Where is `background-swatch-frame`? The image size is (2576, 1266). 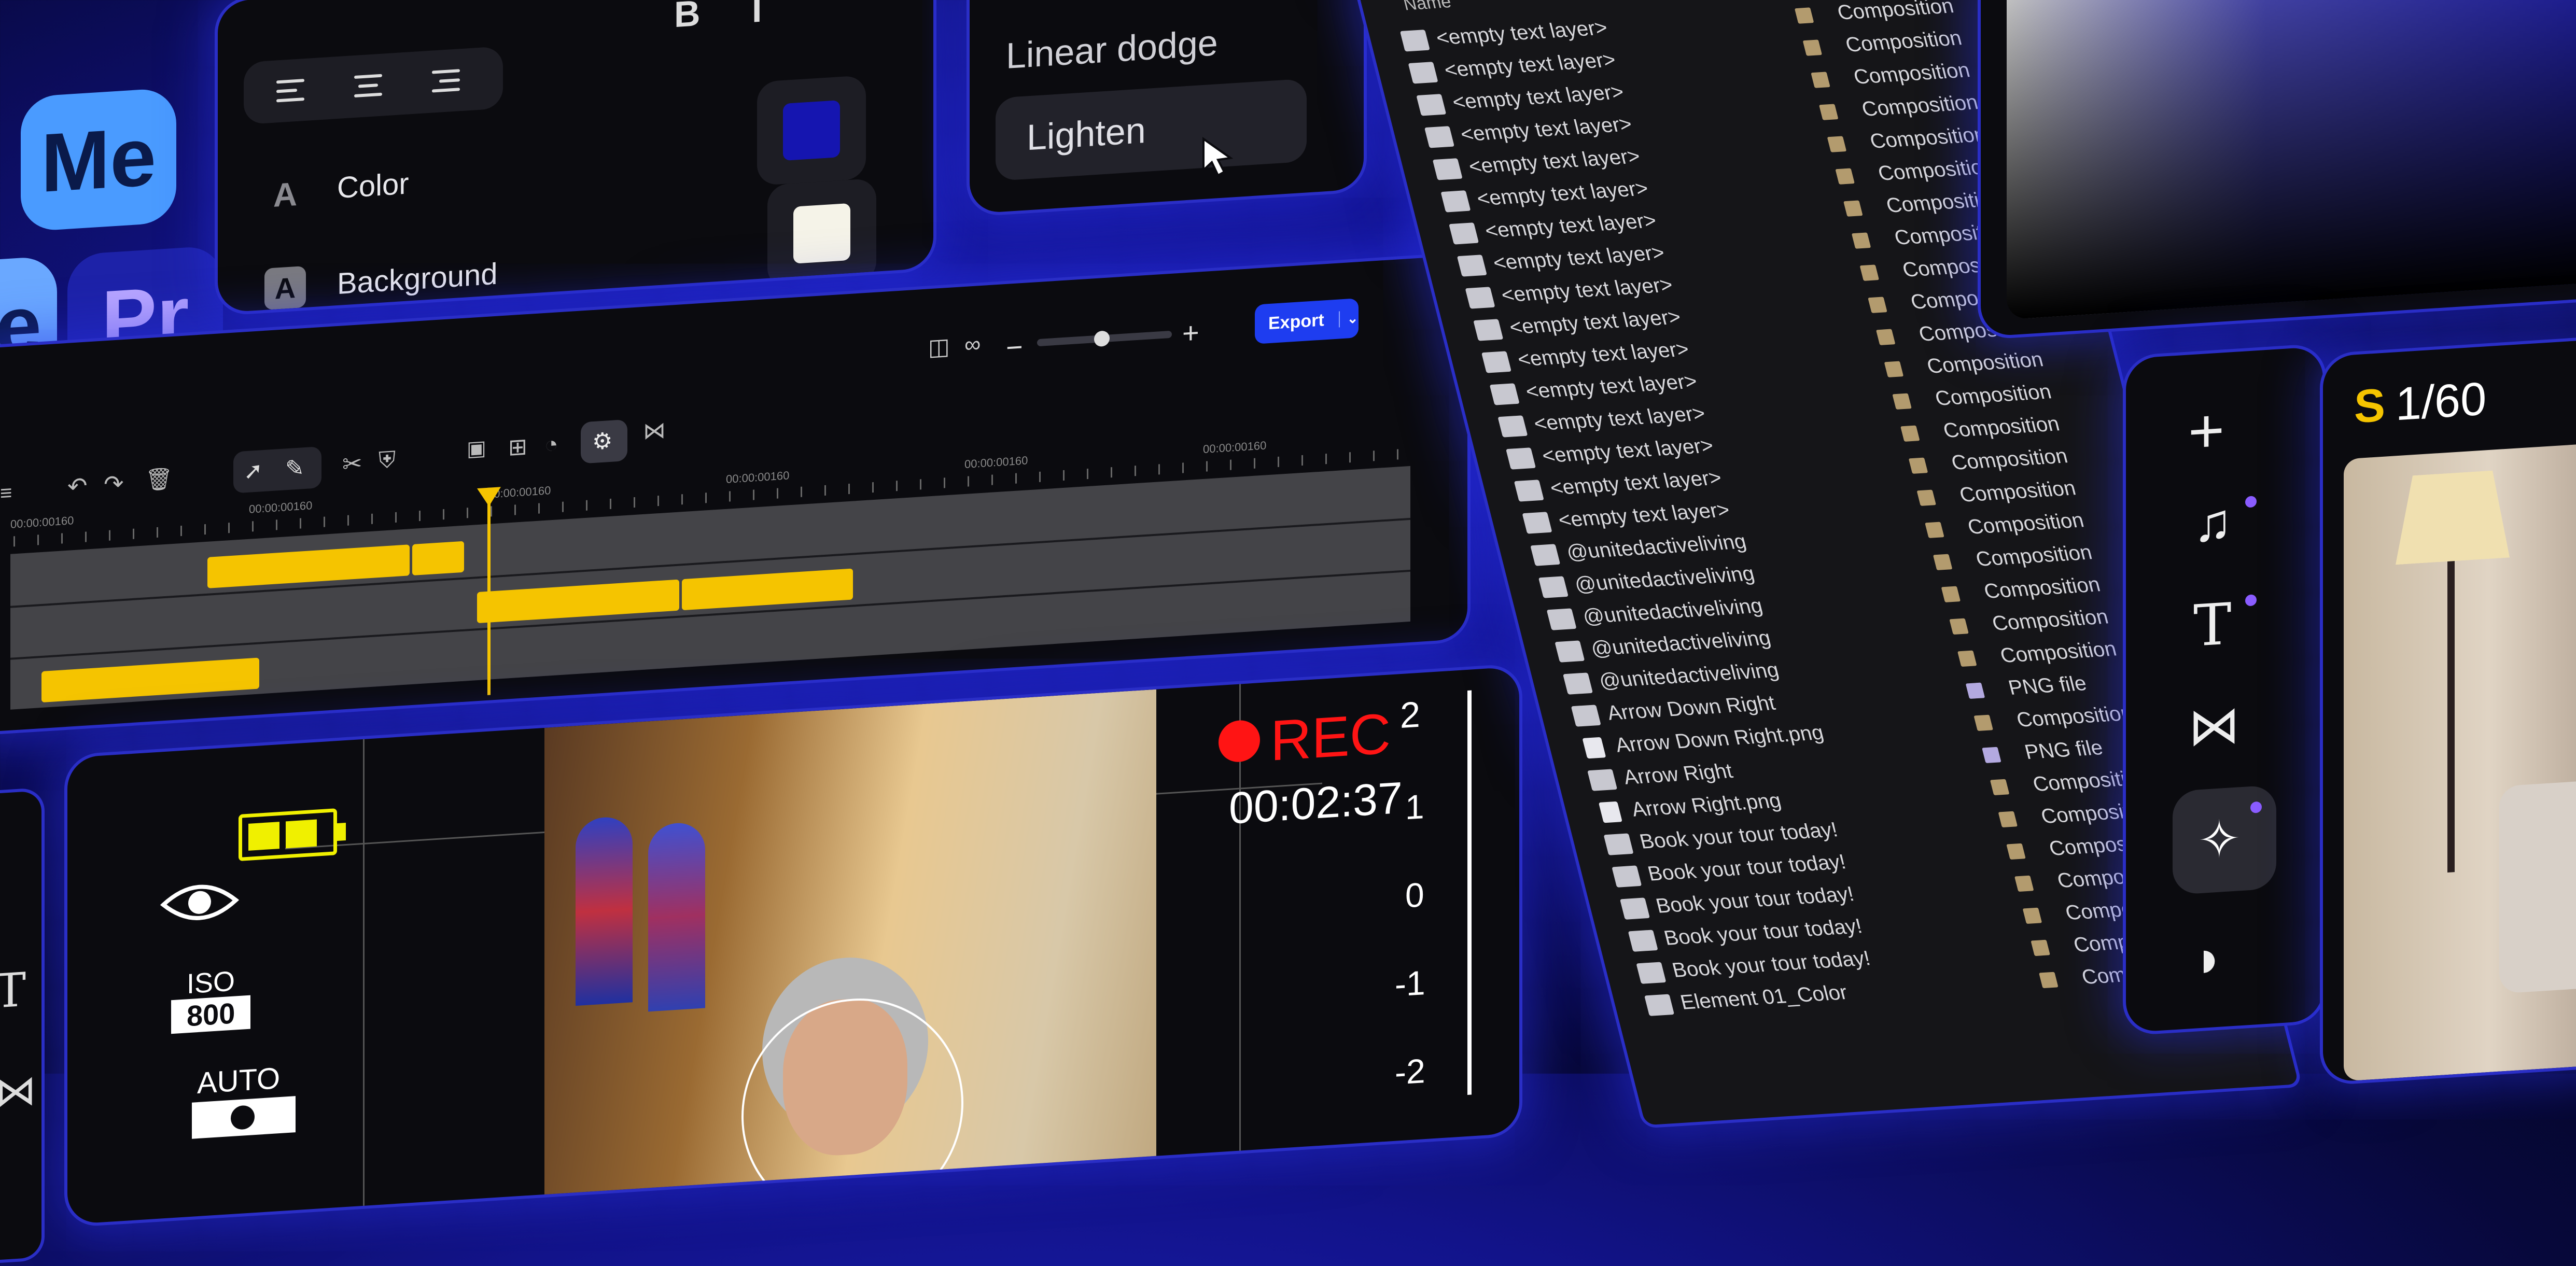 background-swatch-frame is located at coordinates (821, 234).